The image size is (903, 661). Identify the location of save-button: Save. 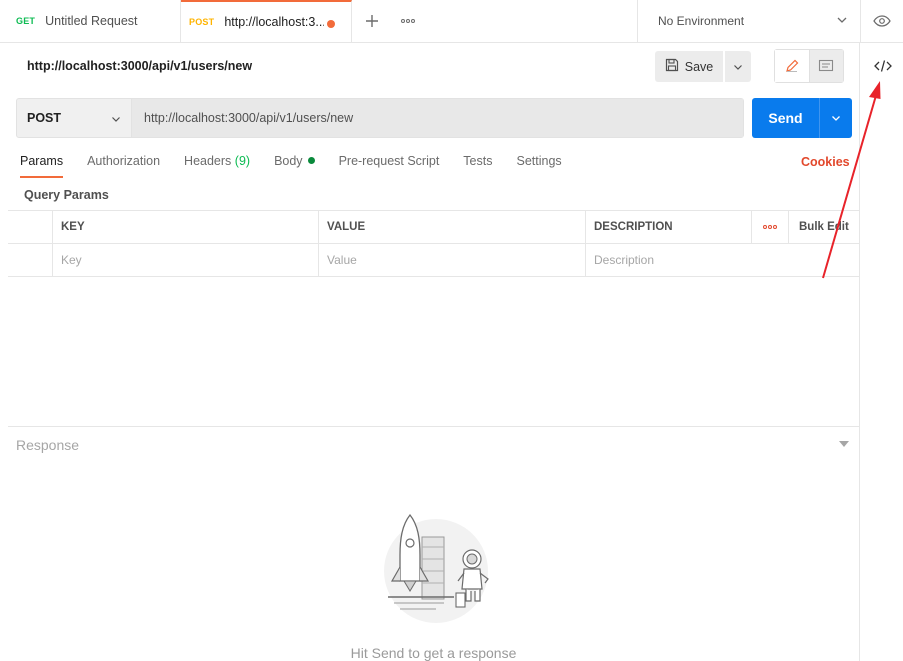
(689, 66).